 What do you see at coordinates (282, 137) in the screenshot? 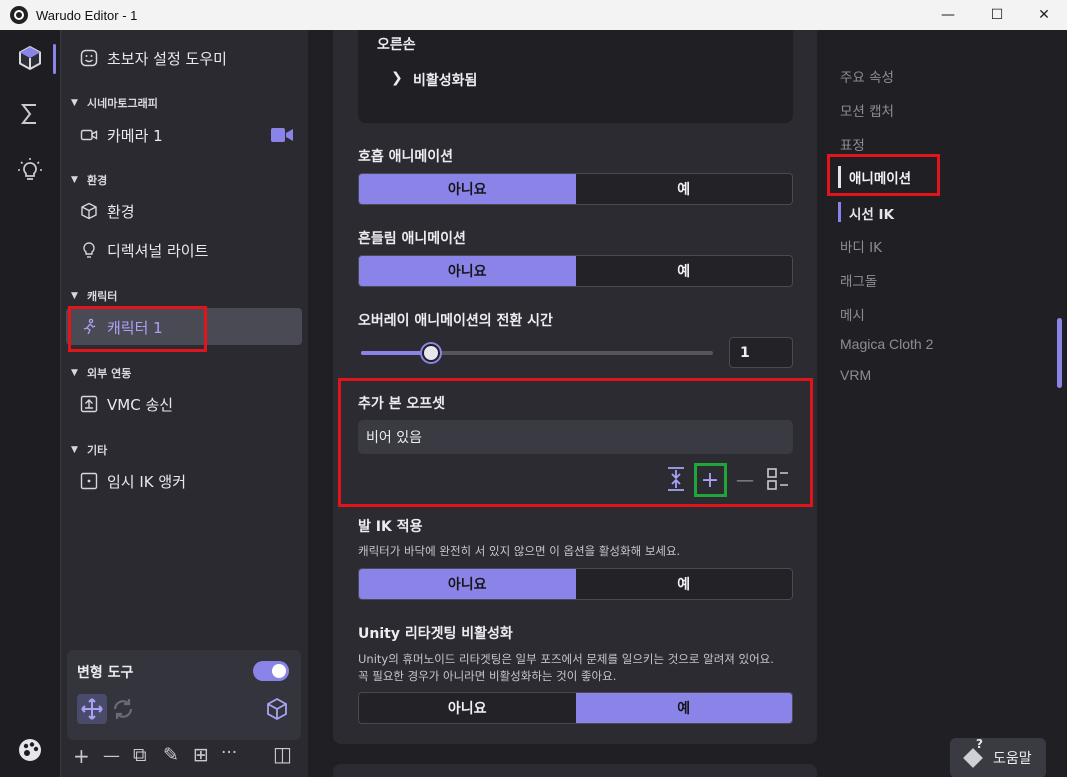
I see `video-camera-icon` at bounding box center [282, 137].